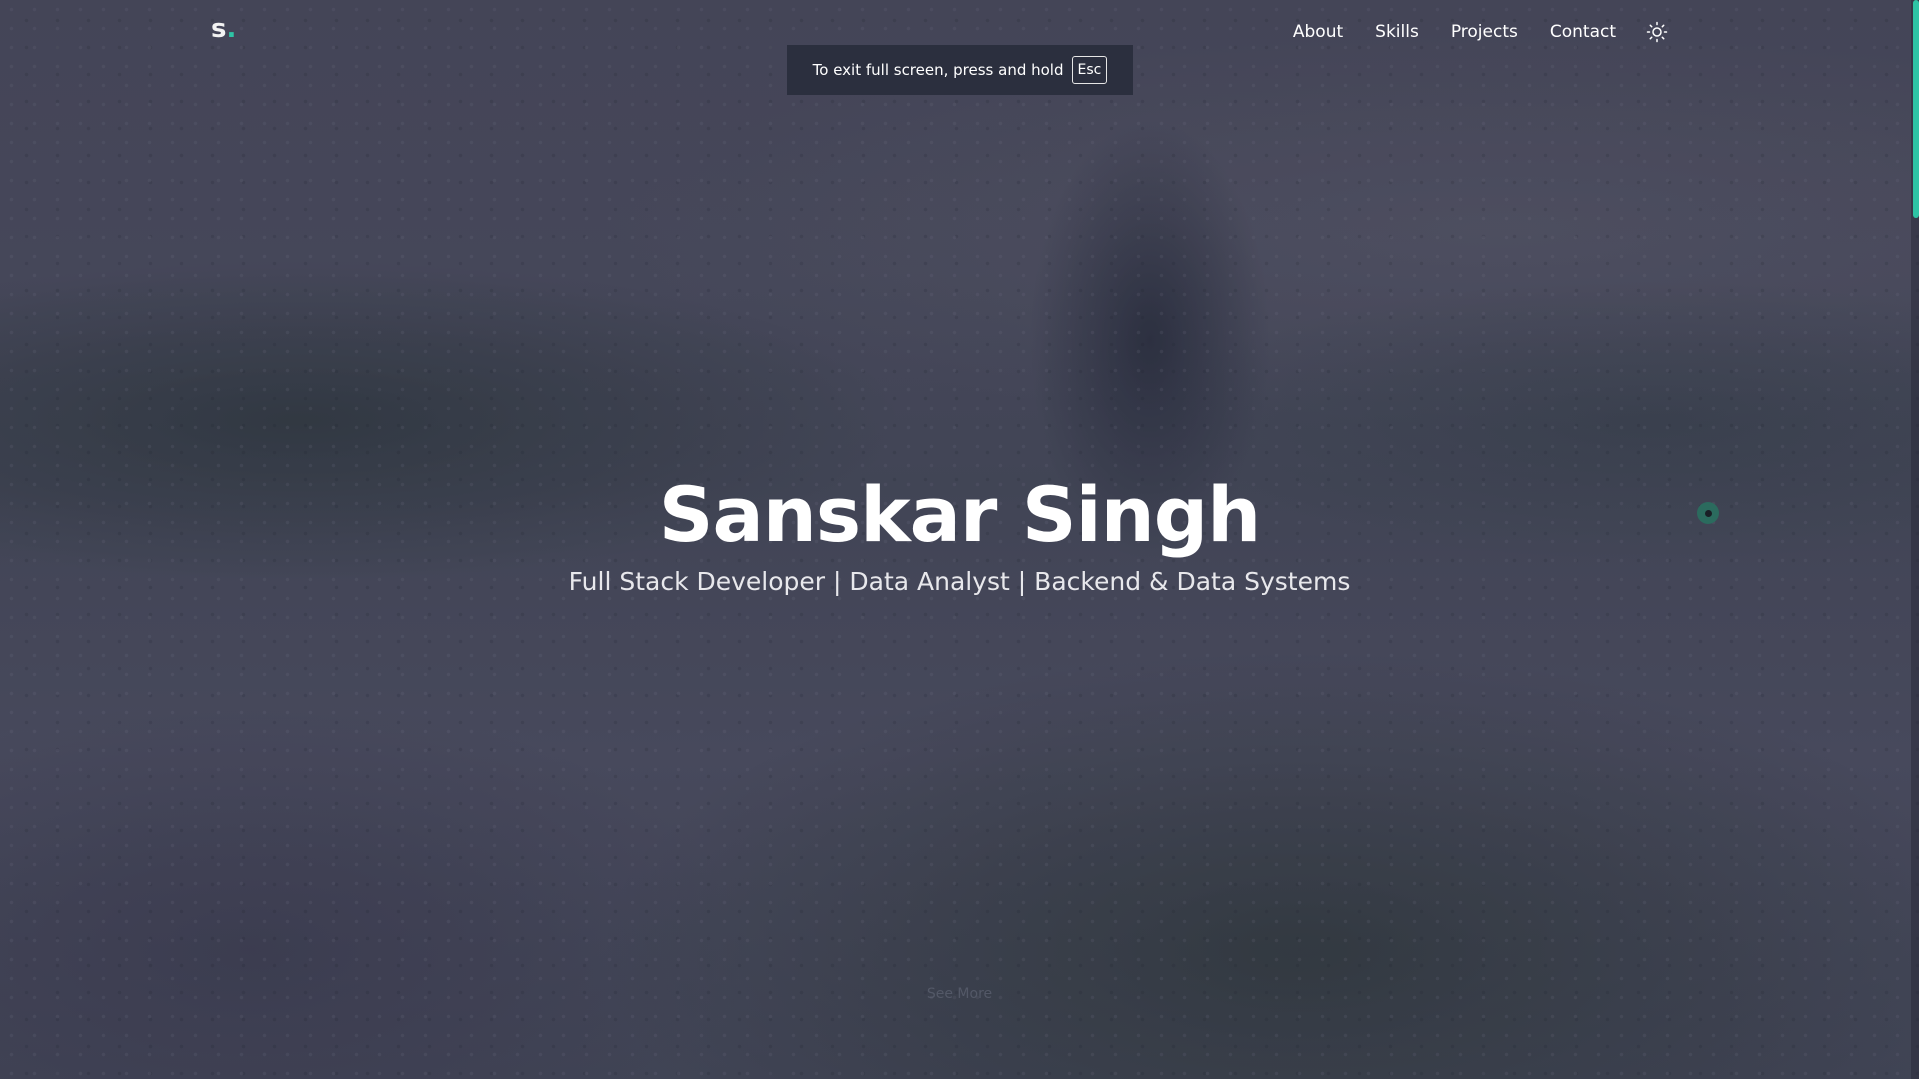 This screenshot has width=1919, height=1079. Describe the element at coordinates (1916, 109) in the screenshot. I see `scrollbar-thumb` at that location.